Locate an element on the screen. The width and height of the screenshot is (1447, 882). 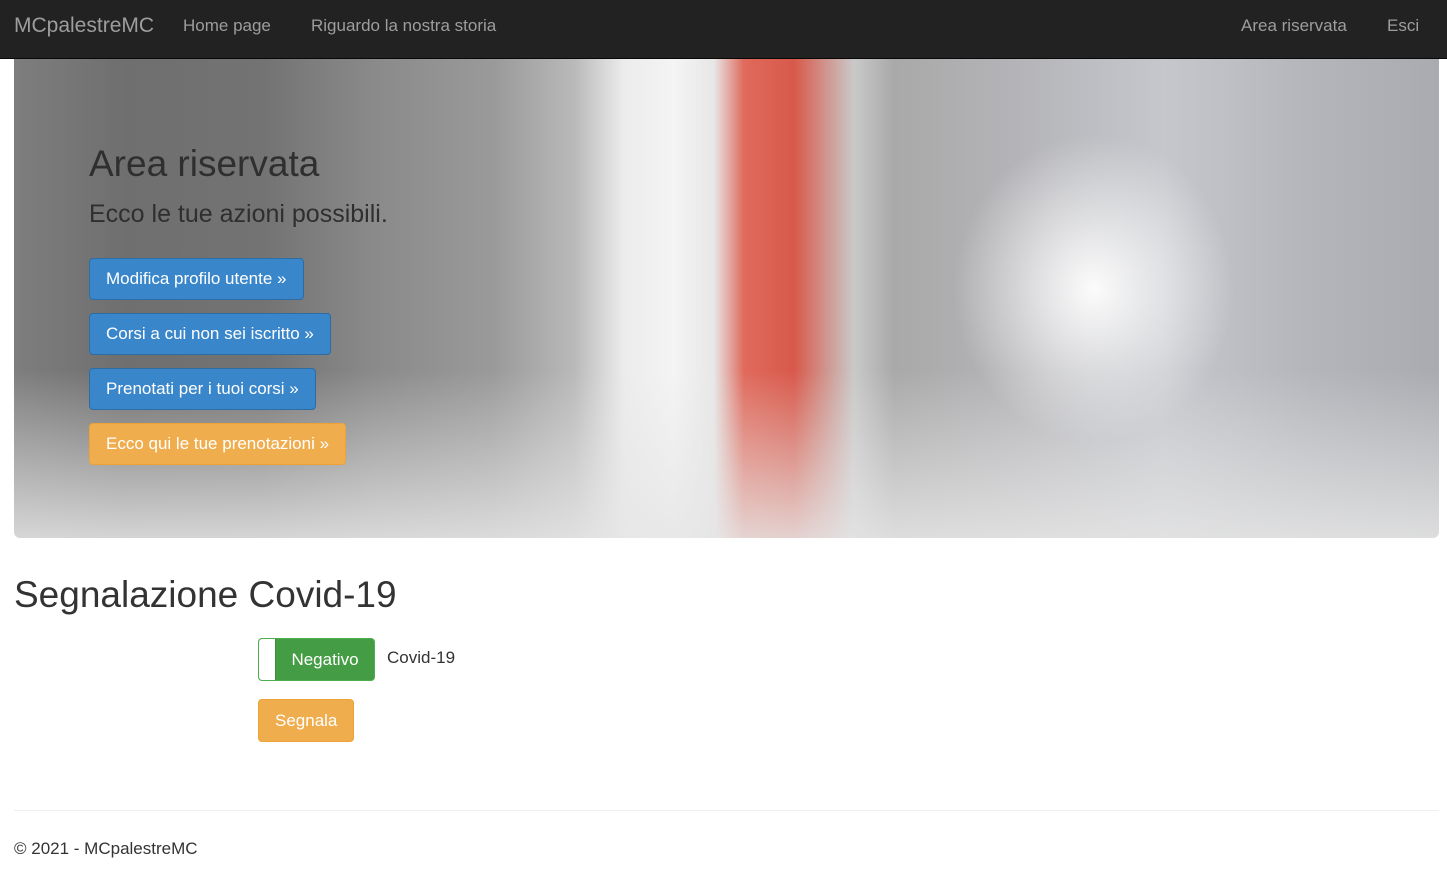
footer-copyright: © 2021 - MCpalestreMC is located at coordinates (106, 848).